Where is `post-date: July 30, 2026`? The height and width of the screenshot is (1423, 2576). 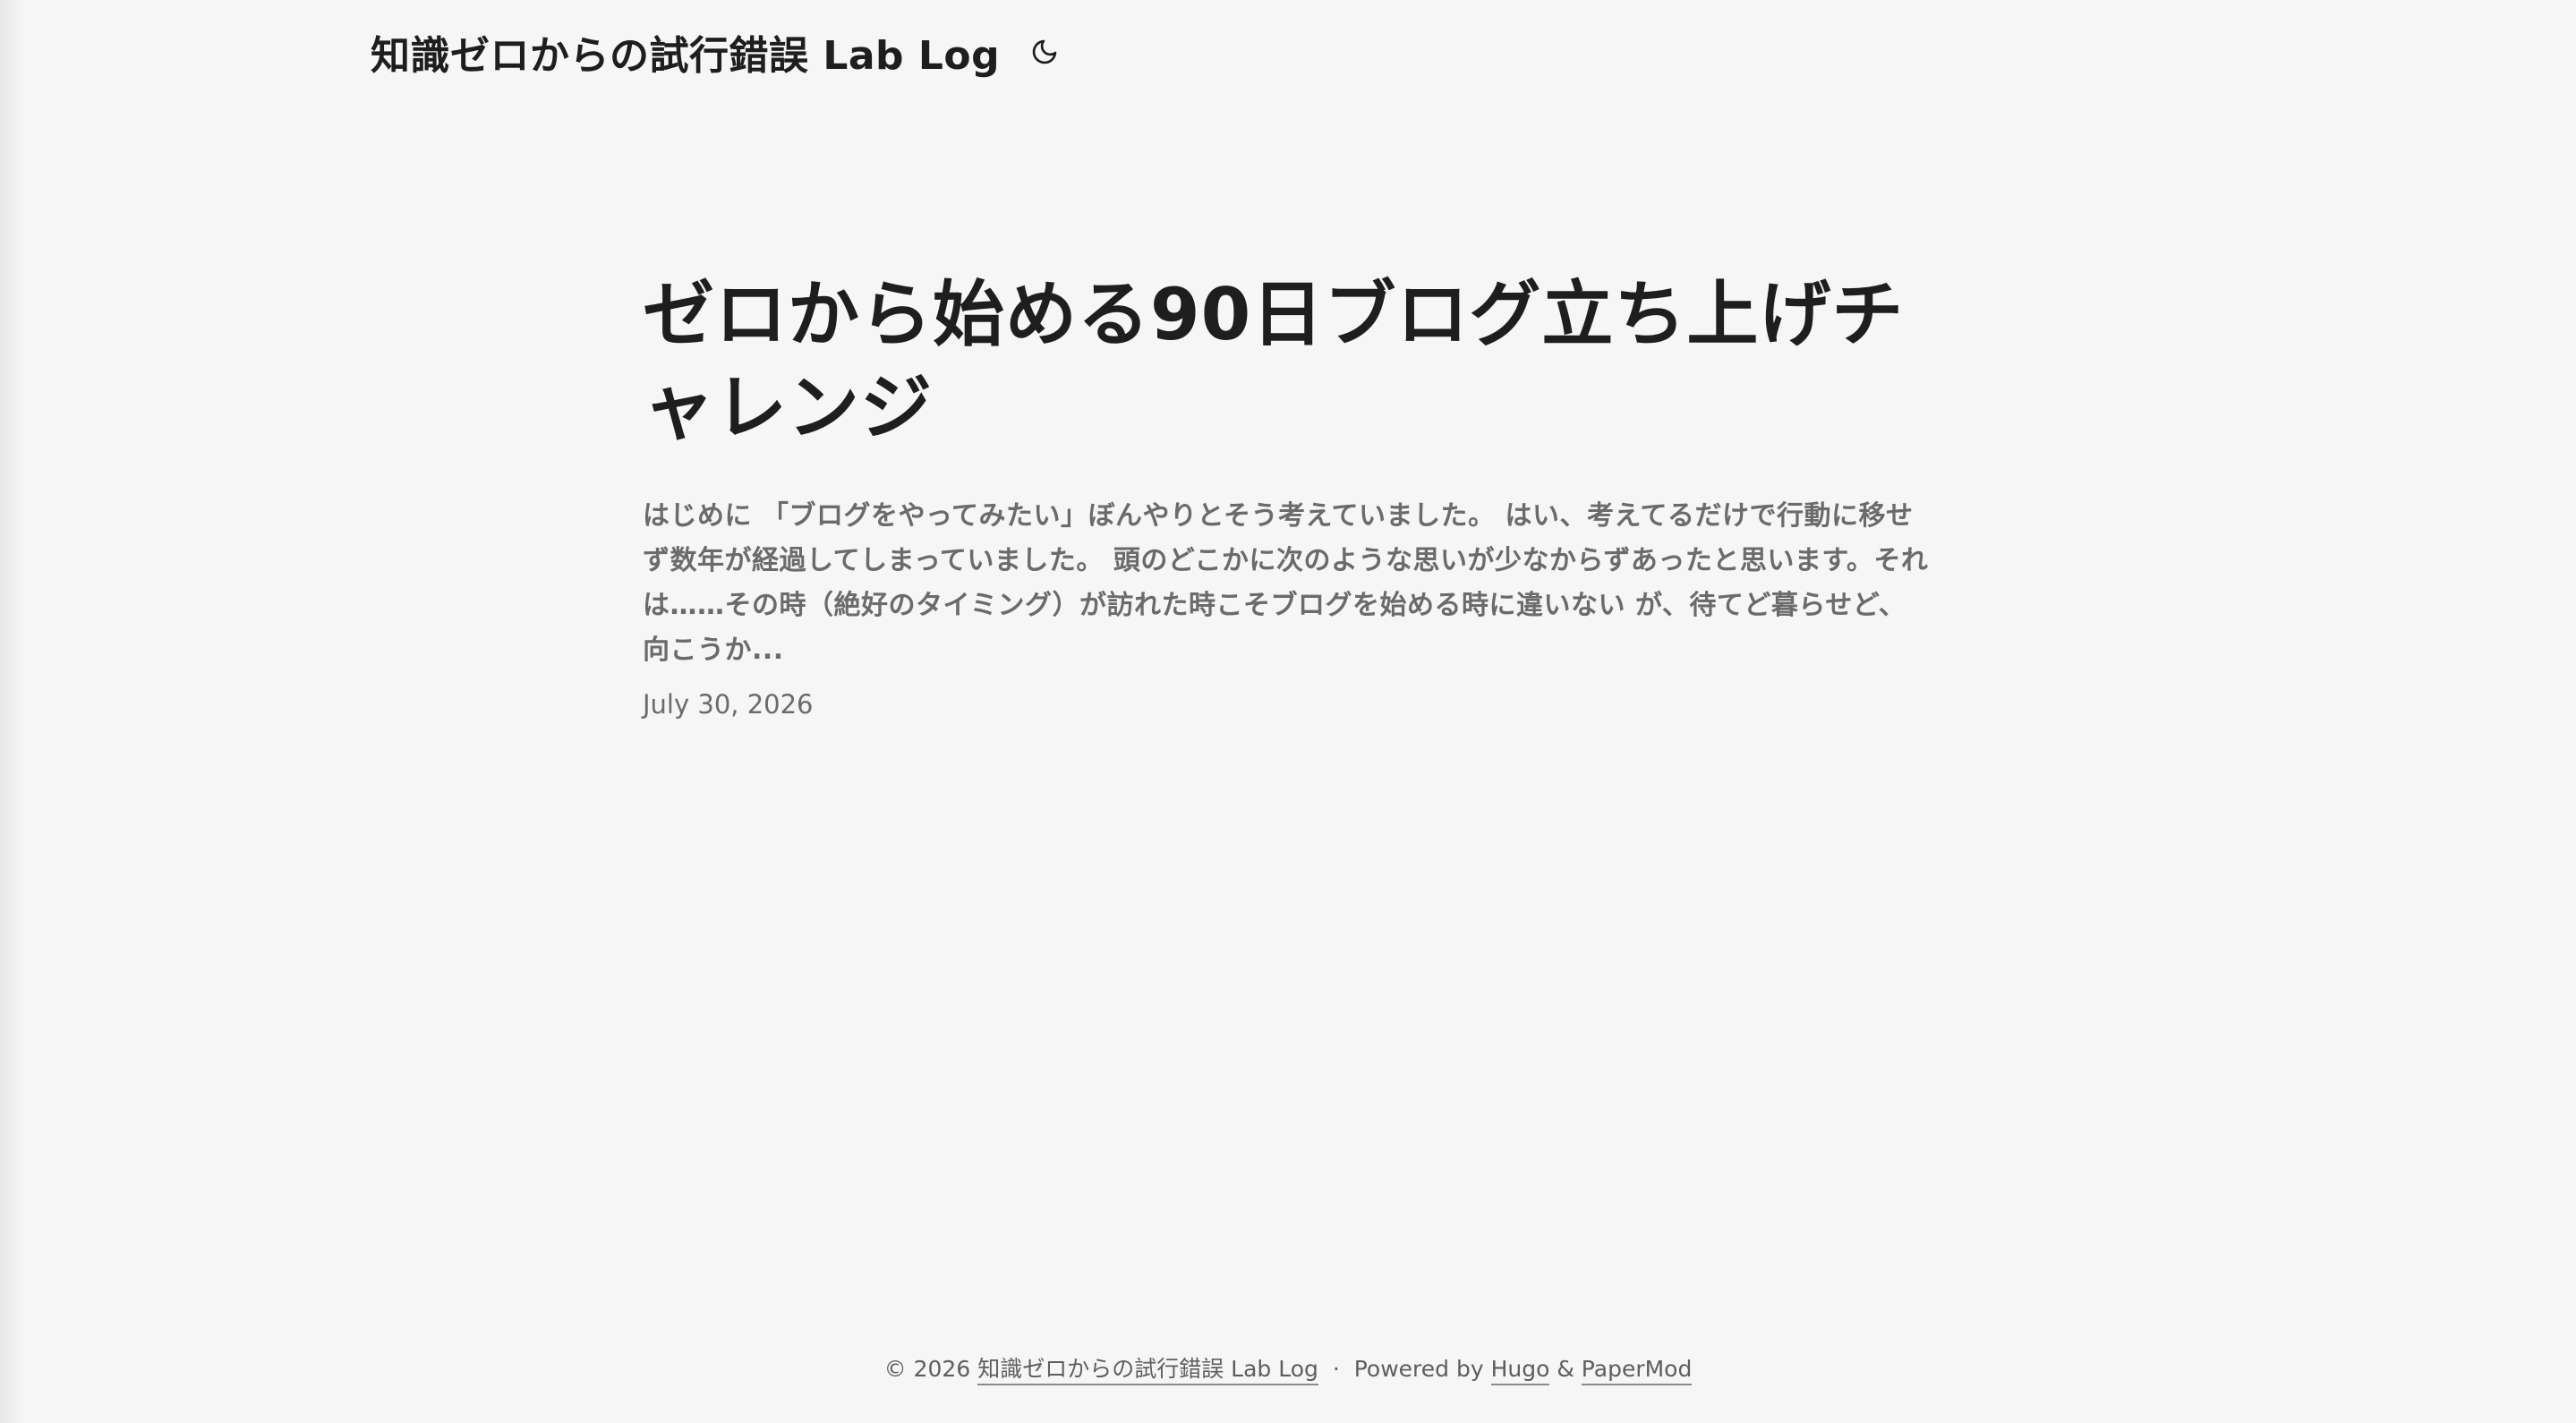
post-date: July 30, 2026 is located at coordinates (728, 704).